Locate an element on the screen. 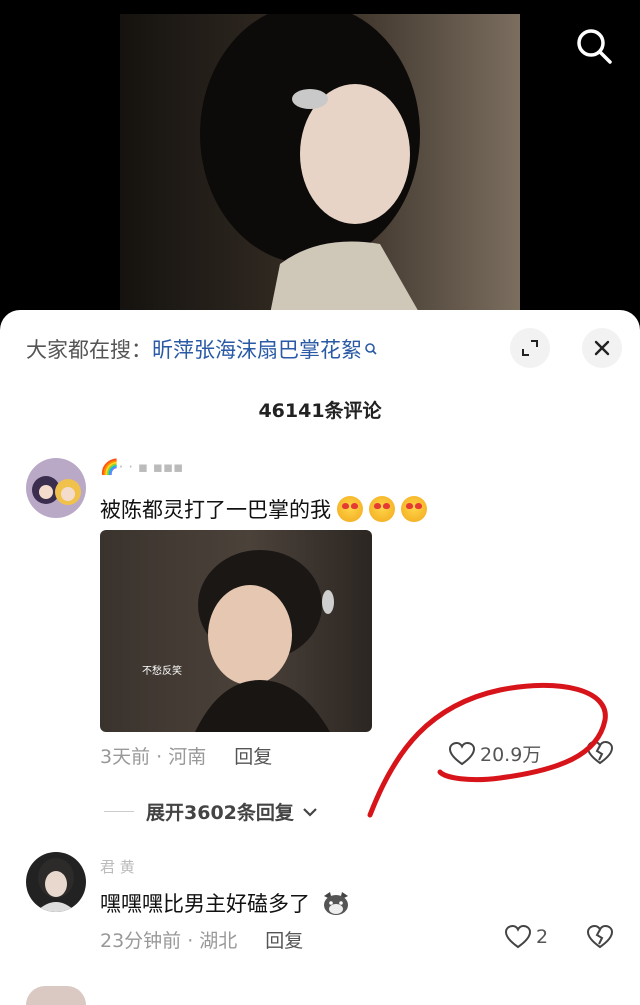 Image resolution: width=640 pixels, height=1005 pixels. divider-line is located at coordinates (119, 811).